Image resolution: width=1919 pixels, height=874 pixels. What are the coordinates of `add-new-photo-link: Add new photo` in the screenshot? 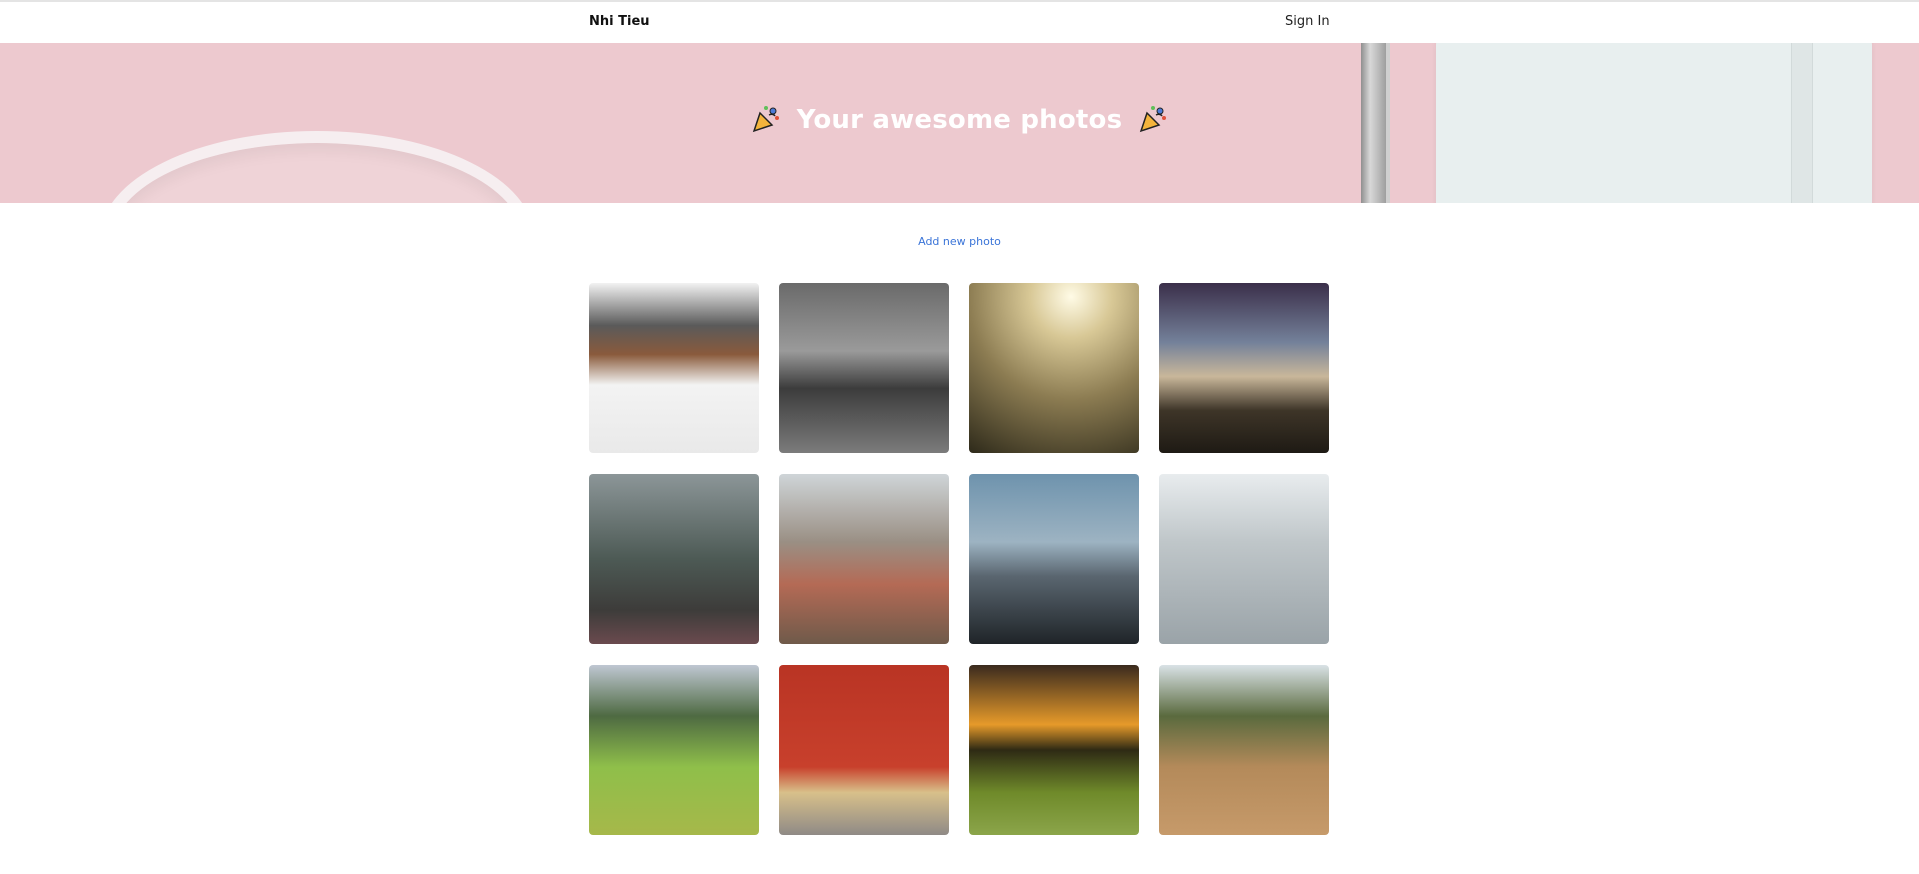 It's located at (959, 241).